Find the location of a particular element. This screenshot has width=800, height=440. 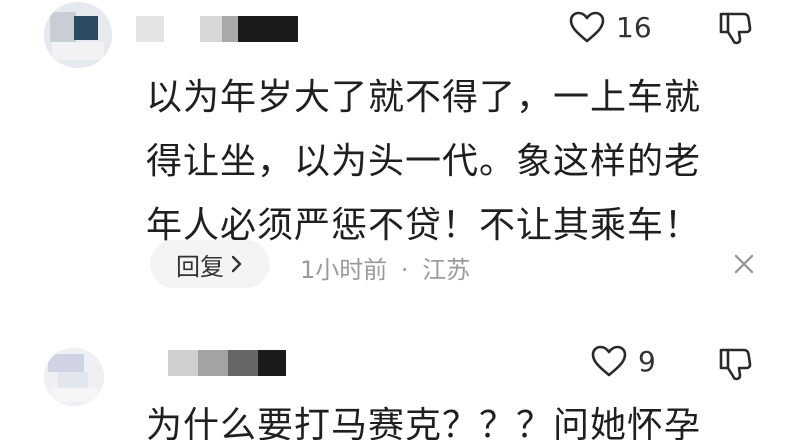

like-count: 9 is located at coordinates (647, 361).